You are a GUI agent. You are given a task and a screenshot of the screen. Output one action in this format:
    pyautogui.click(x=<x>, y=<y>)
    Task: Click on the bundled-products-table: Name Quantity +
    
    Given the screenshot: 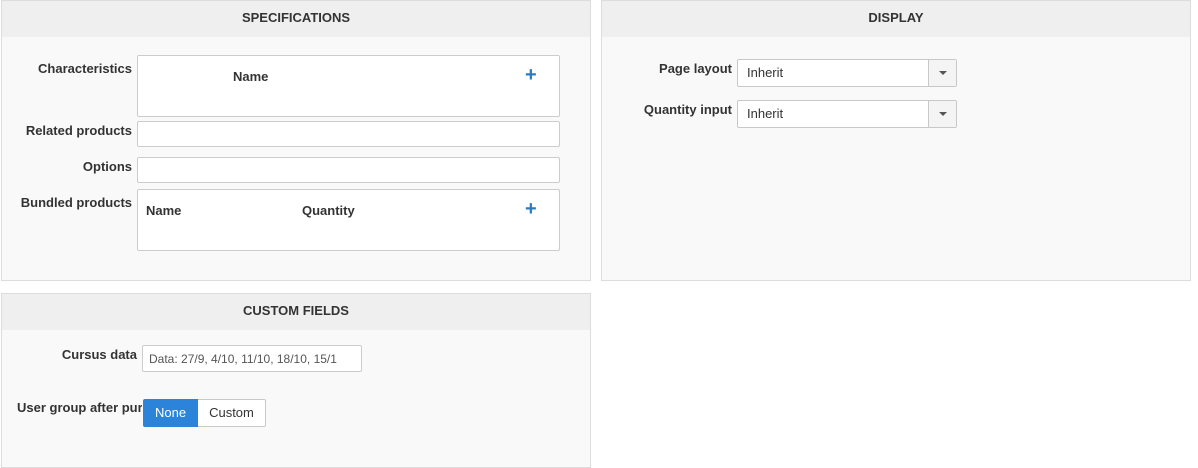 What is the action you would take?
    pyautogui.click(x=348, y=220)
    